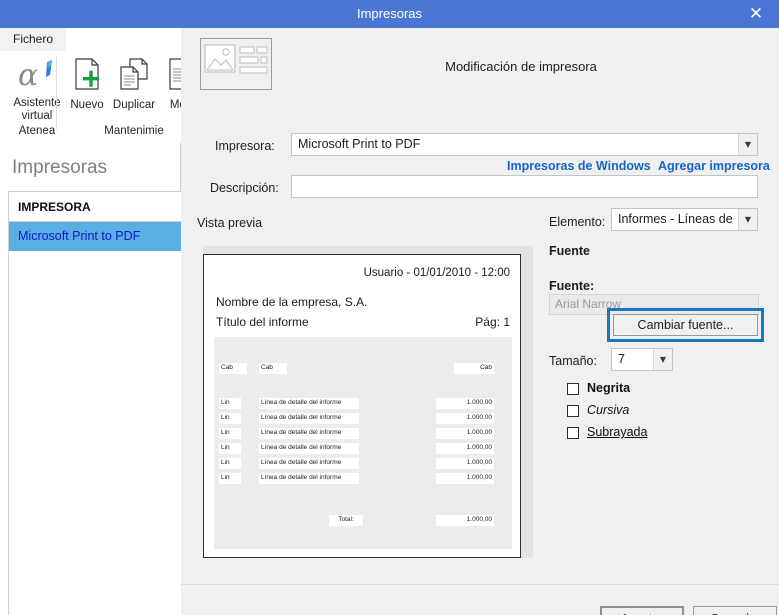 The width and height of the screenshot is (779, 615). I want to click on preview-total-amount: 1.000,00, so click(465, 520).